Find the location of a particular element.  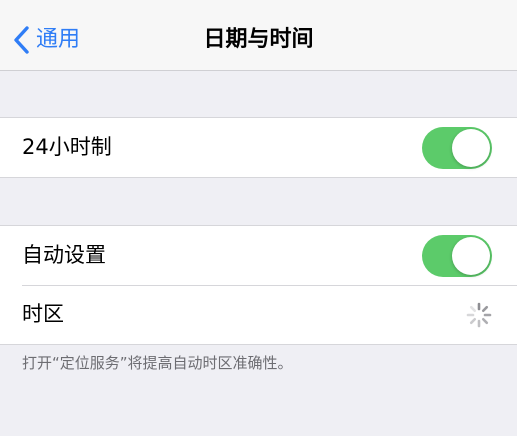

location-services-note: 打开“定位服务”将提高自动时区准确性。 is located at coordinates (157, 363).